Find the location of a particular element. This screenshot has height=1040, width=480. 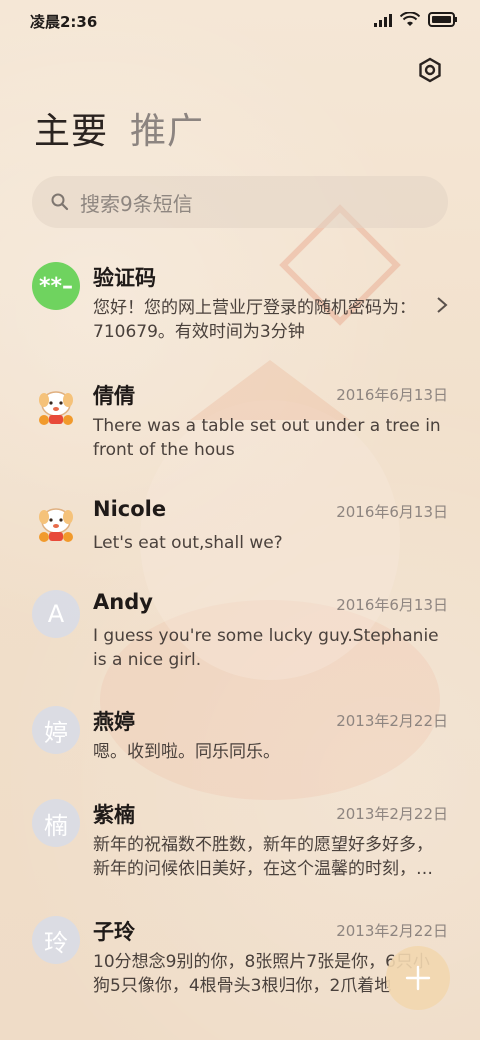

avatar: 玲 is located at coordinates (56, 940).